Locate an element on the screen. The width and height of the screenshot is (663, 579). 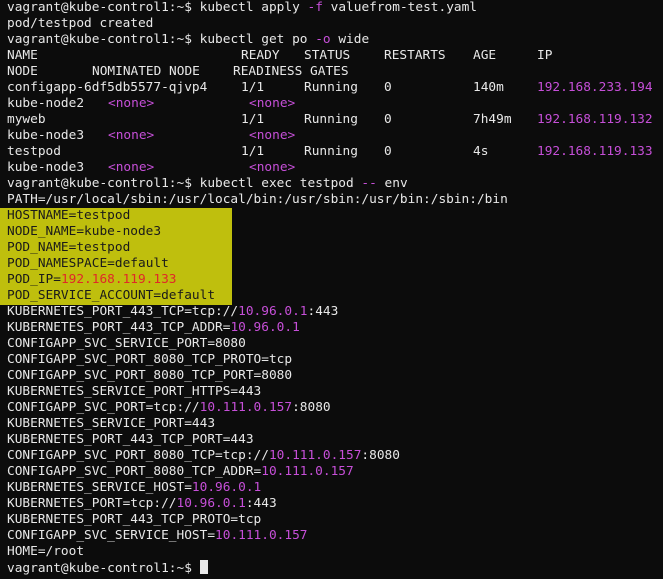
command-text: kubectl apply is located at coordinates (253, 7).